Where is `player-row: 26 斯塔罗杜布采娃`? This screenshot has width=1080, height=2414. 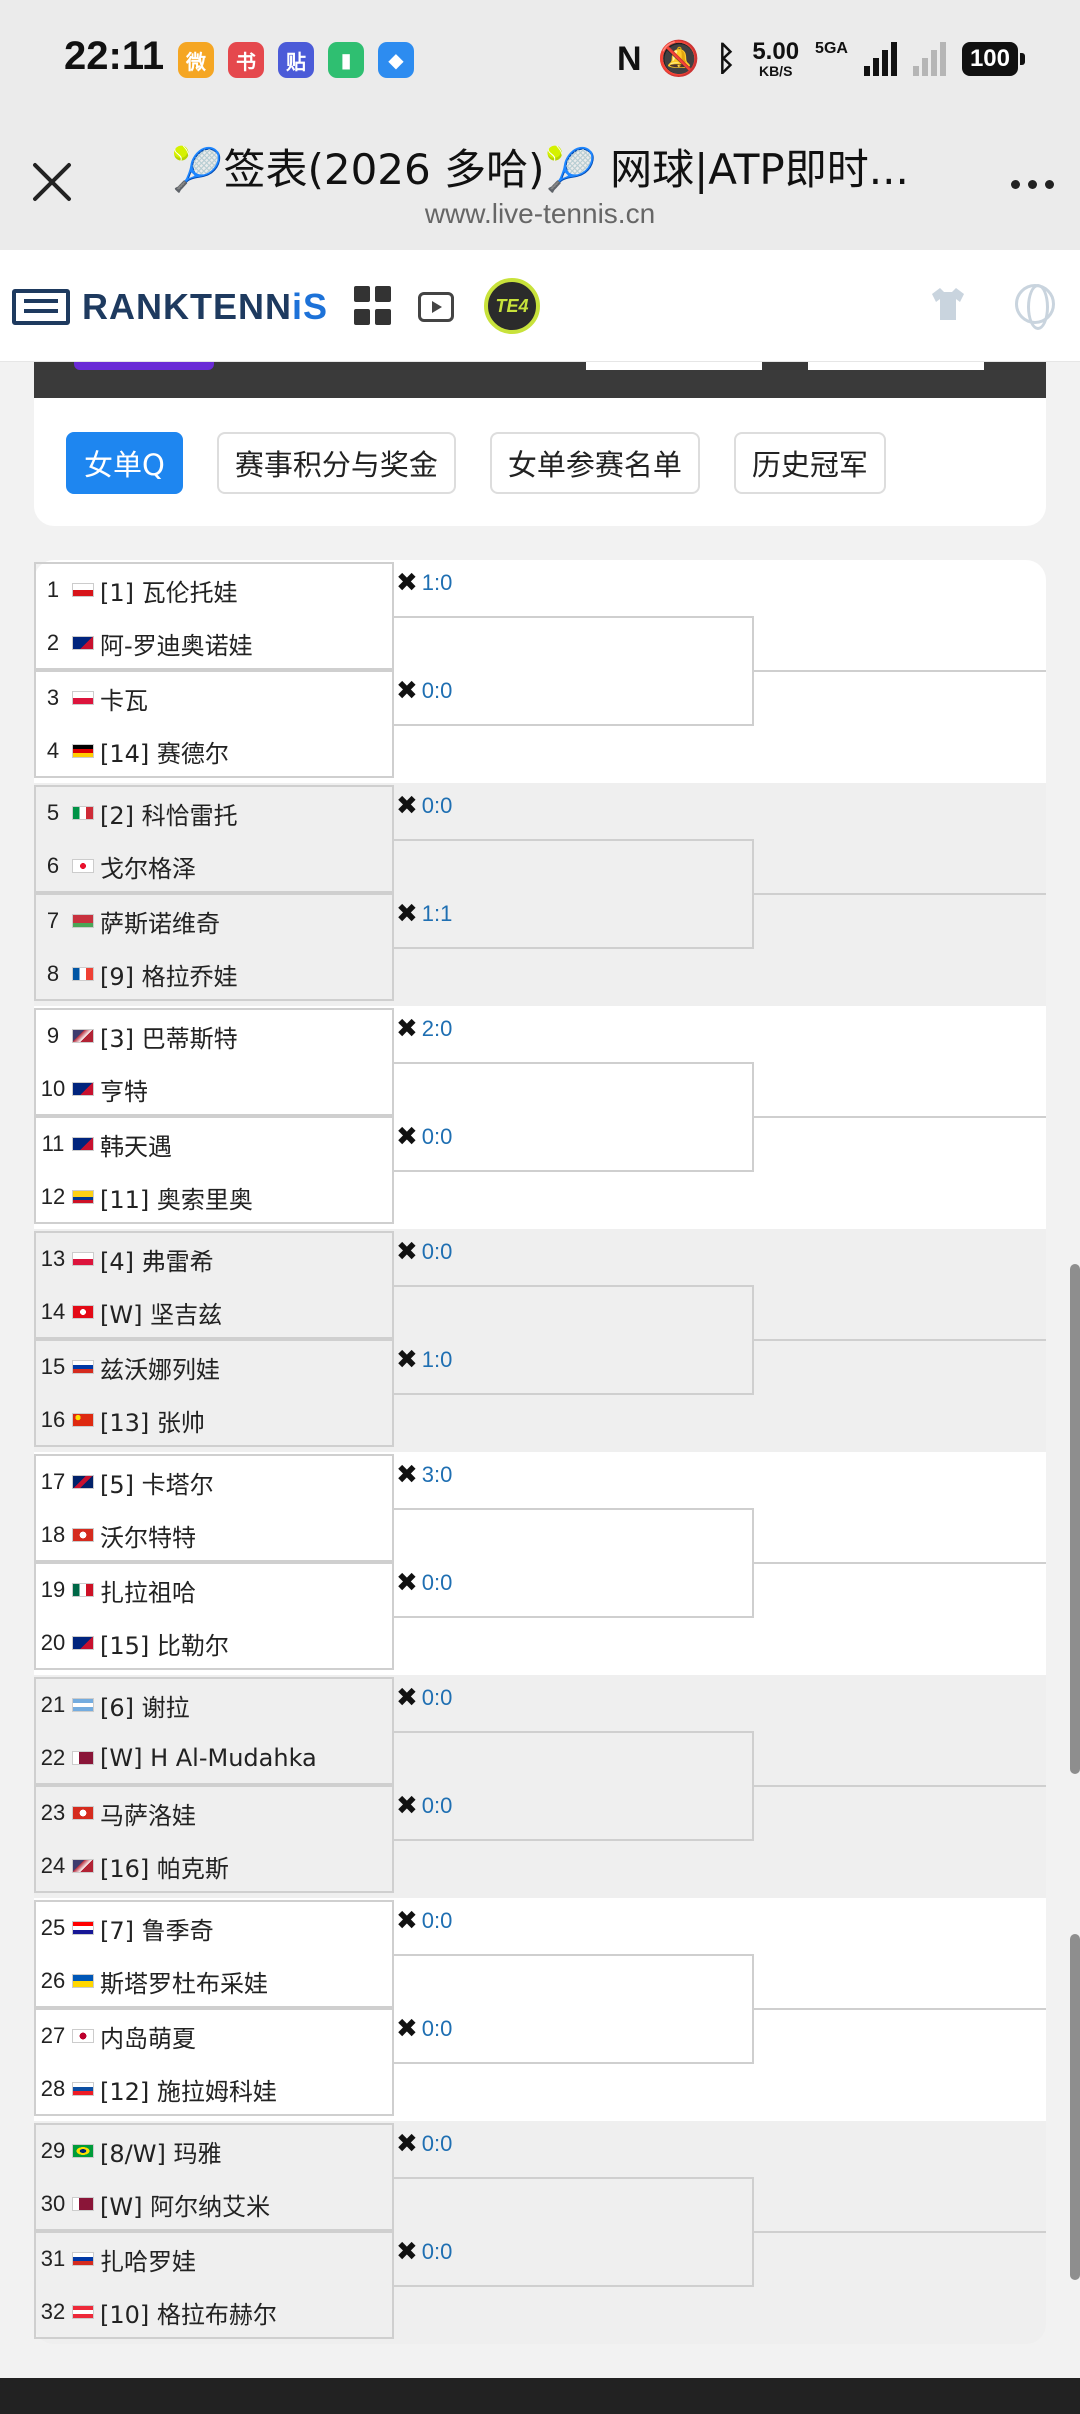 player-row: 26 斯塔罗杜布采娃 is located at coordinates (214, 1981).